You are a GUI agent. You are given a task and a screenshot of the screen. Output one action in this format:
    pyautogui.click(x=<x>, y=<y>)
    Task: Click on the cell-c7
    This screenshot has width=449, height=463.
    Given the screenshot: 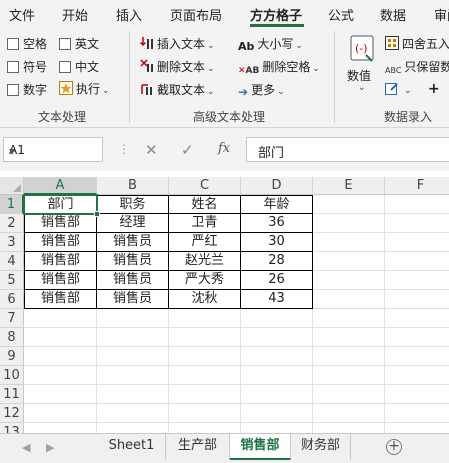 What is the action you would take?
    pyautogui.click(x=205, y=318)
    